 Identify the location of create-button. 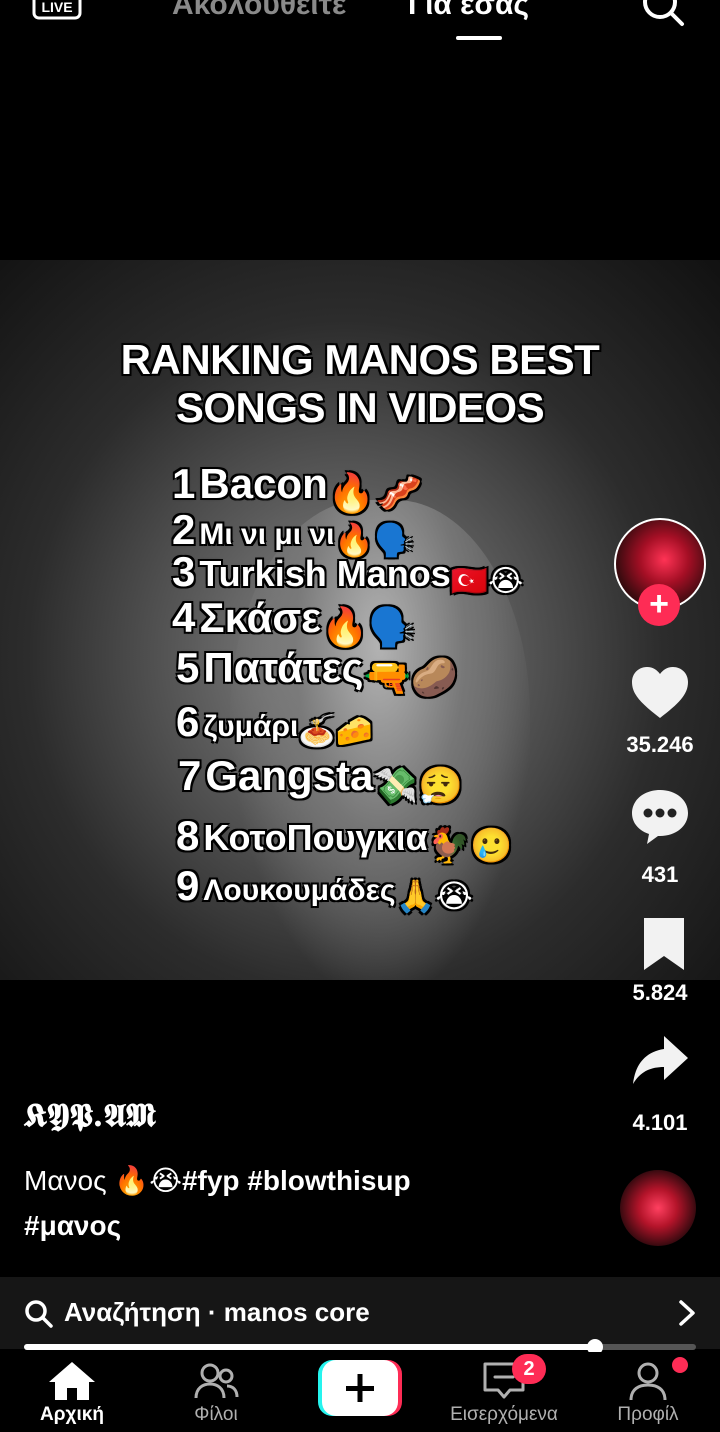
(360, 1388).